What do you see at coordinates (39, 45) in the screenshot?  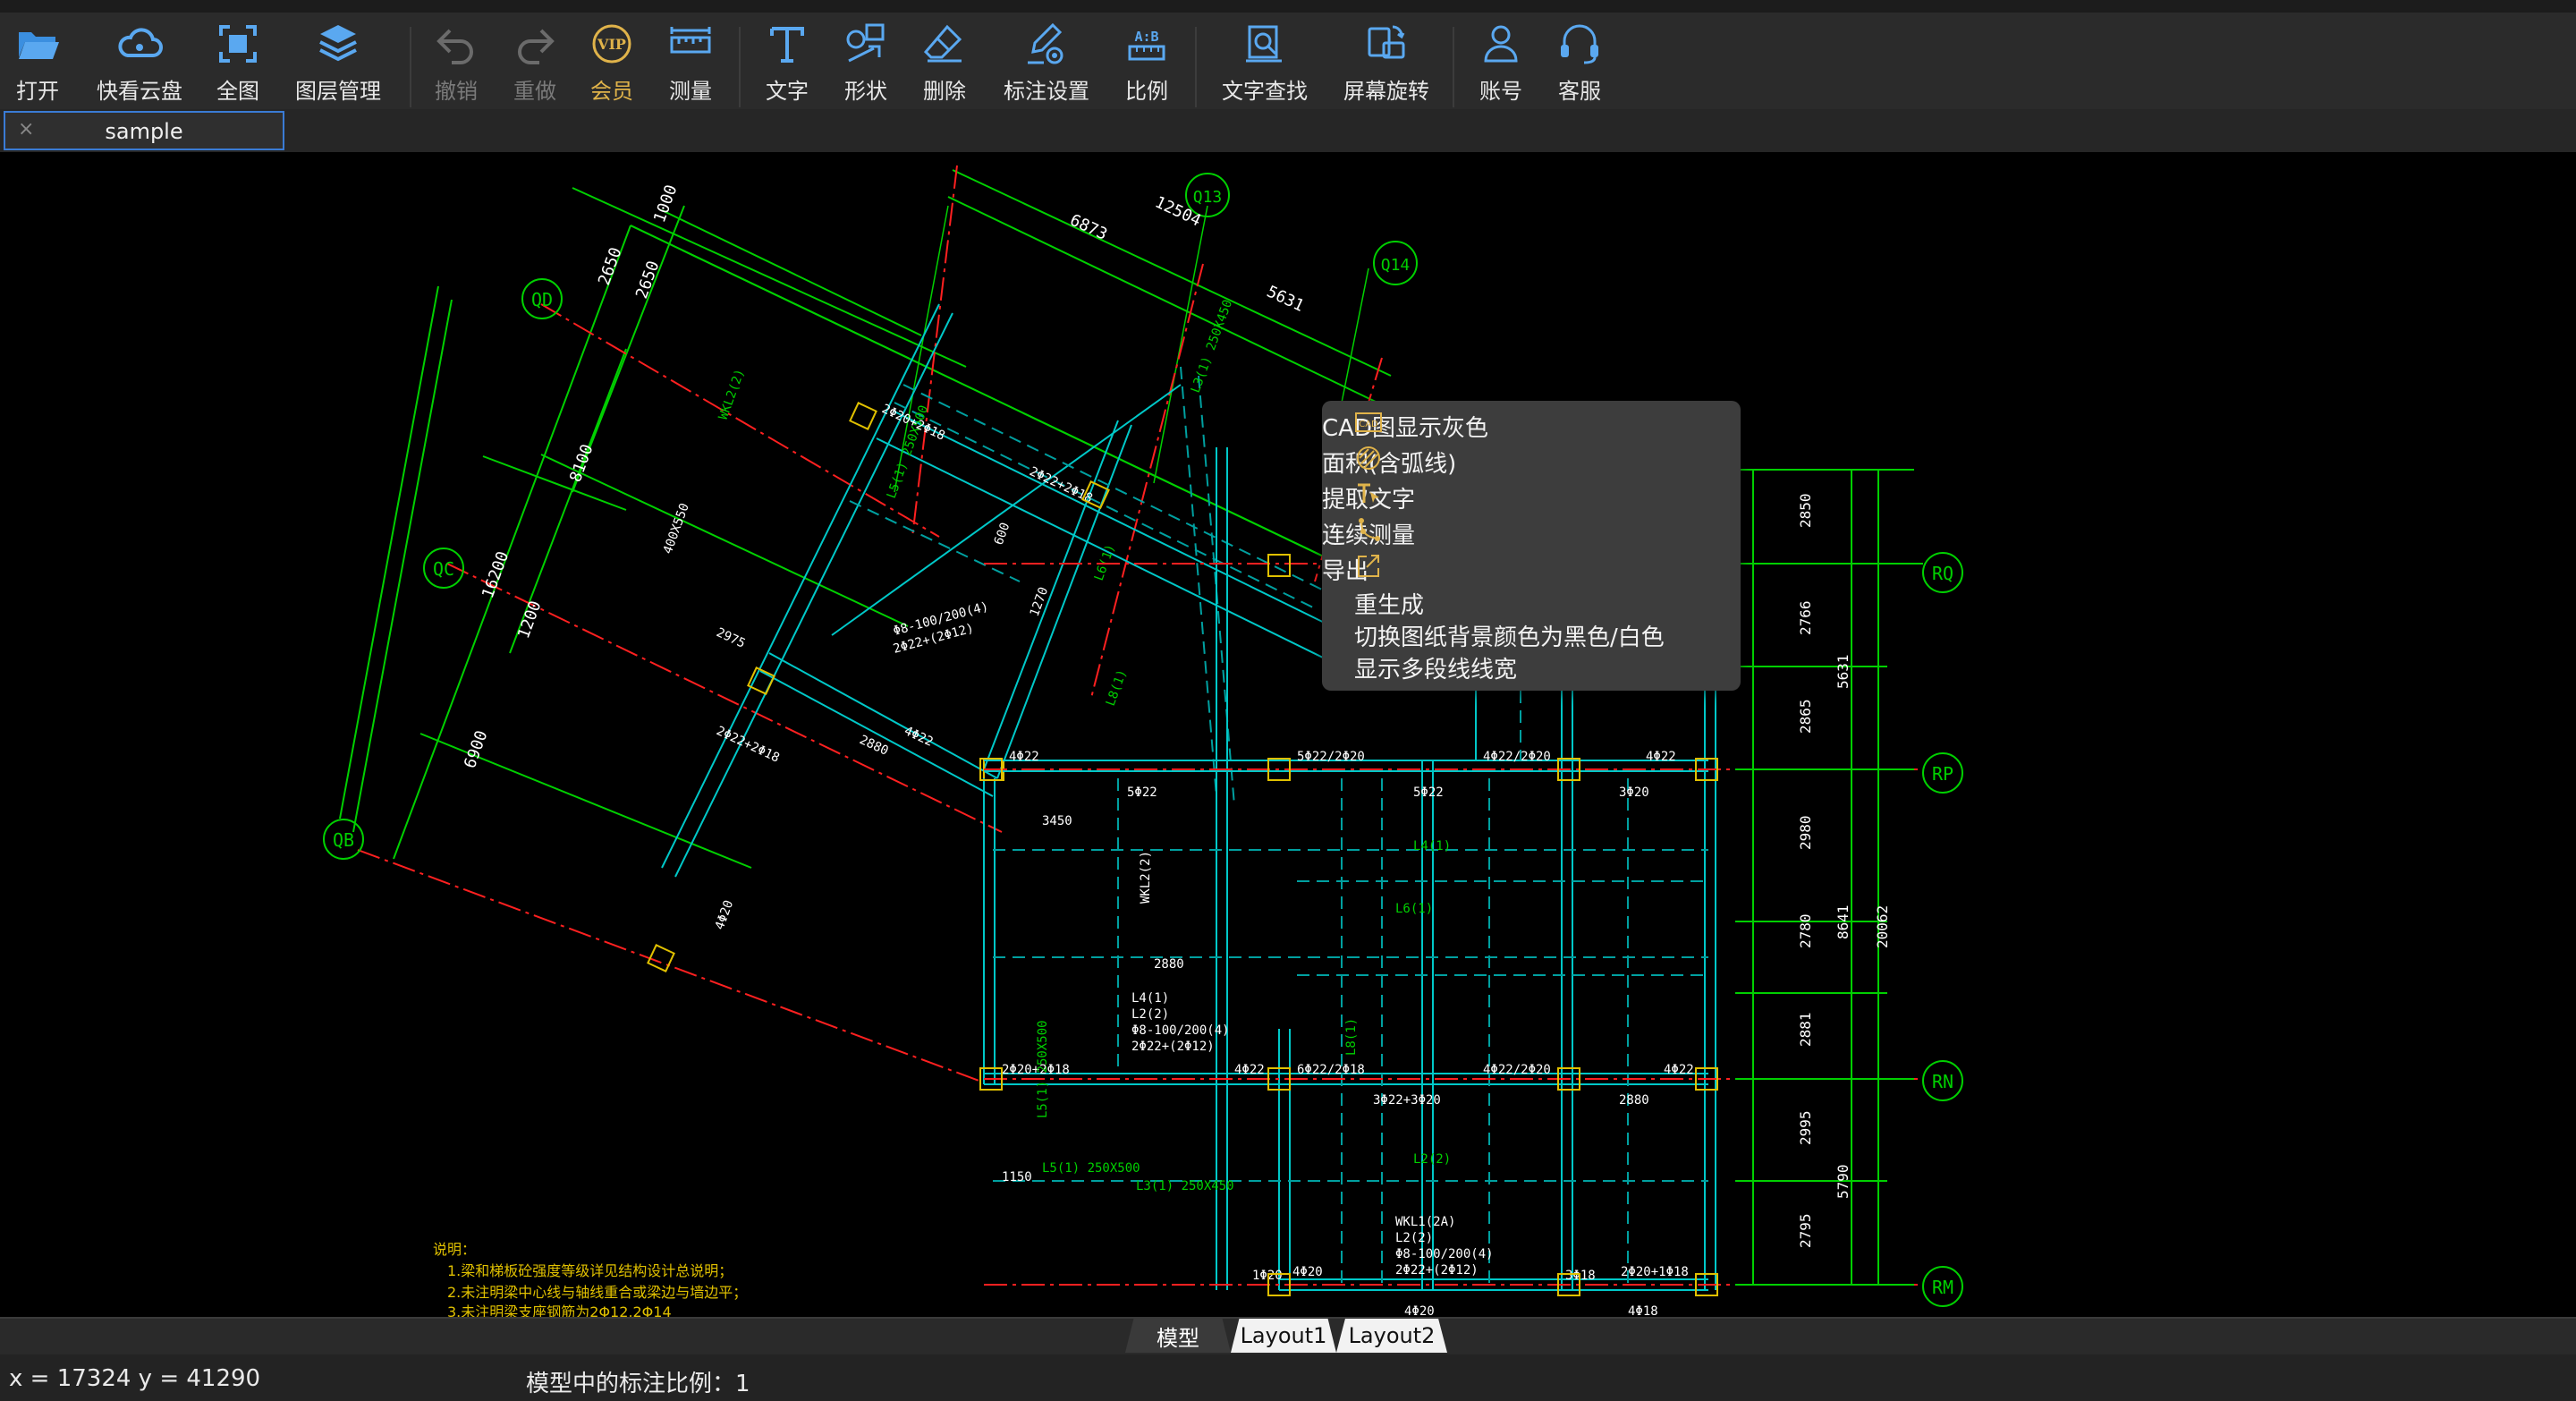 I see `folder-open-icon` at bounding box center [39, 45].